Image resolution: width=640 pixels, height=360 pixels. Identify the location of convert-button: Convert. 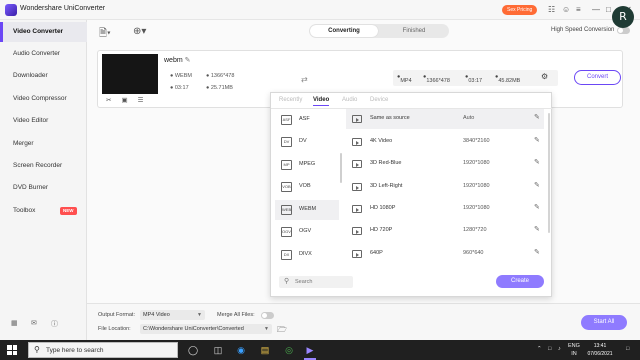
(597, 77).